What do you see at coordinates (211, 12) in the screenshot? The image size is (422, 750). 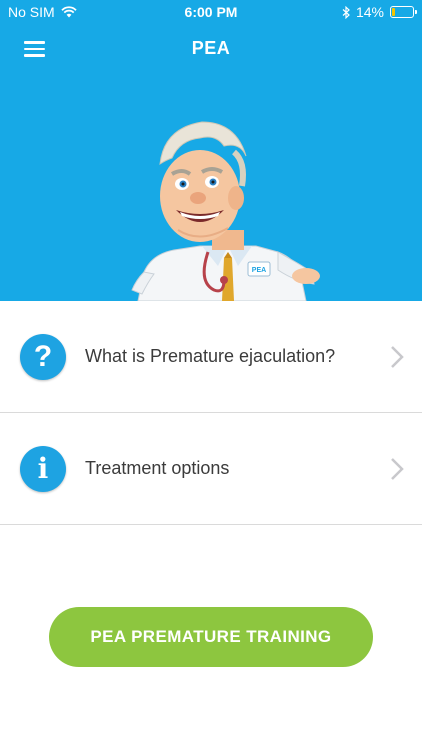 I see `status-bar: No SIM 6:00 PM 14%` at bounding box center [211, 12].